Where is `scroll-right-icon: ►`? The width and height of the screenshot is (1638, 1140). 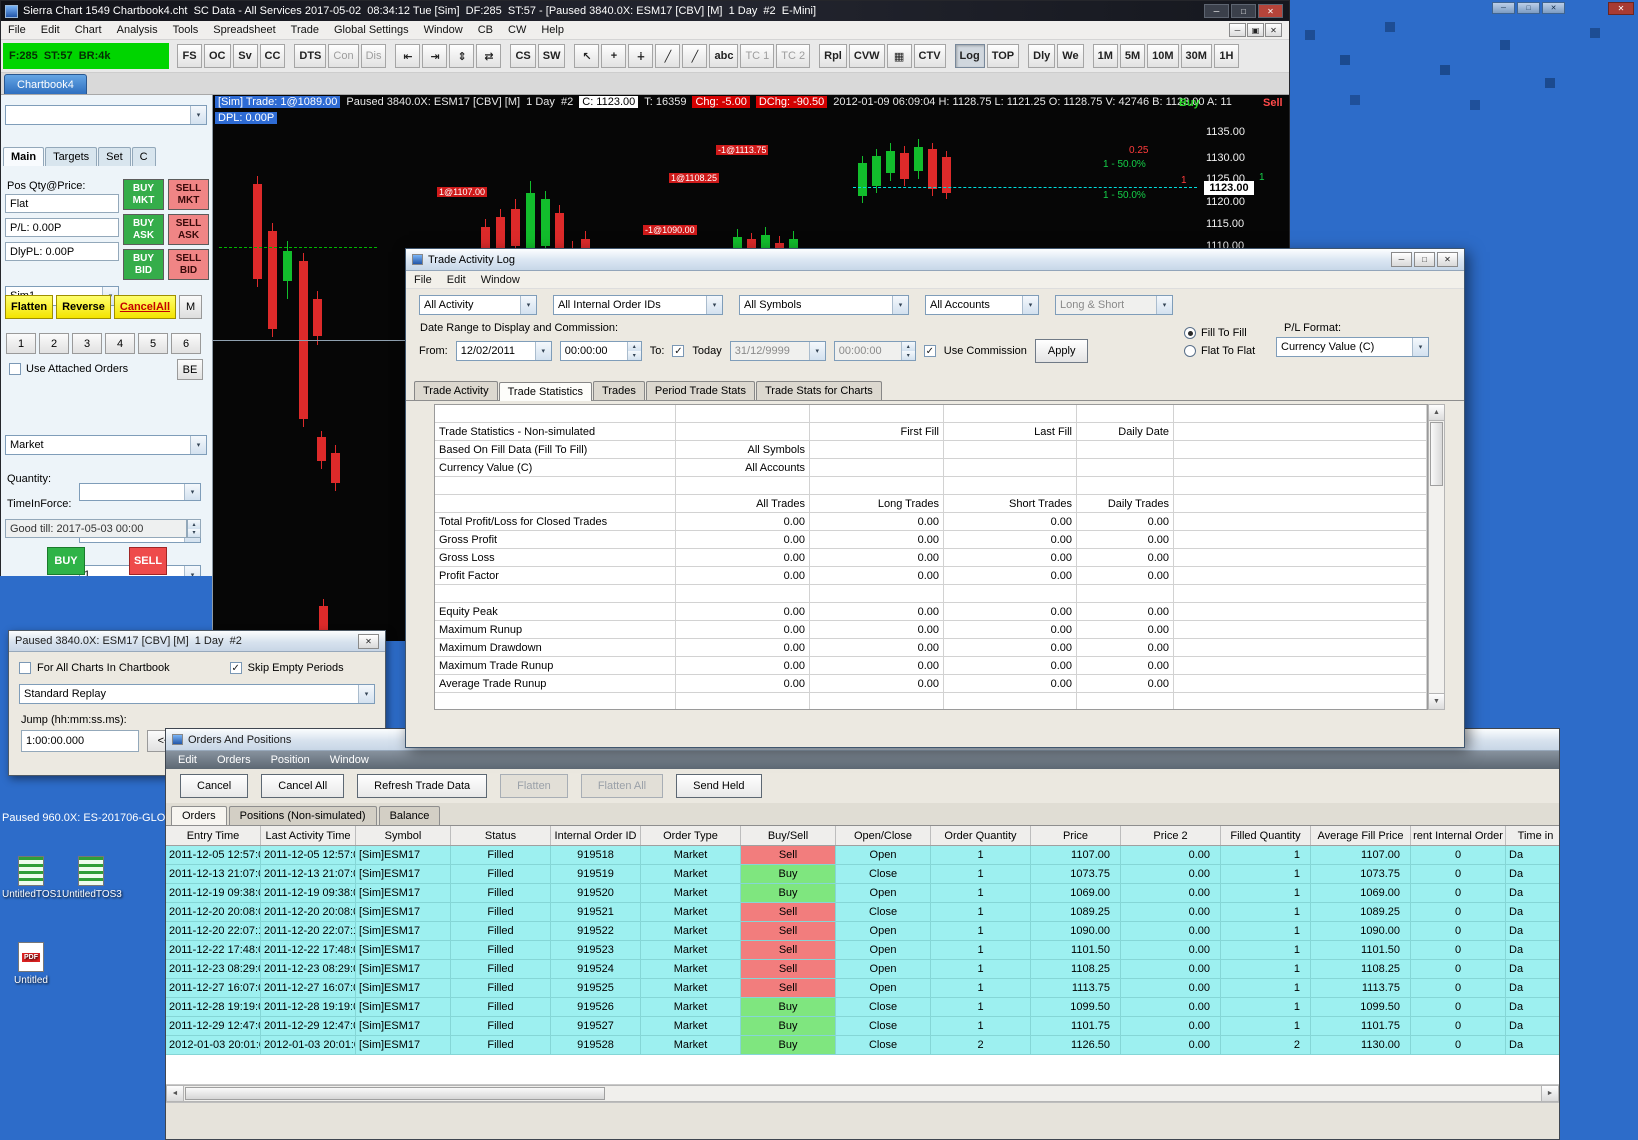
scroll-right-icon: ► is located at coordinates (1549, 1093).